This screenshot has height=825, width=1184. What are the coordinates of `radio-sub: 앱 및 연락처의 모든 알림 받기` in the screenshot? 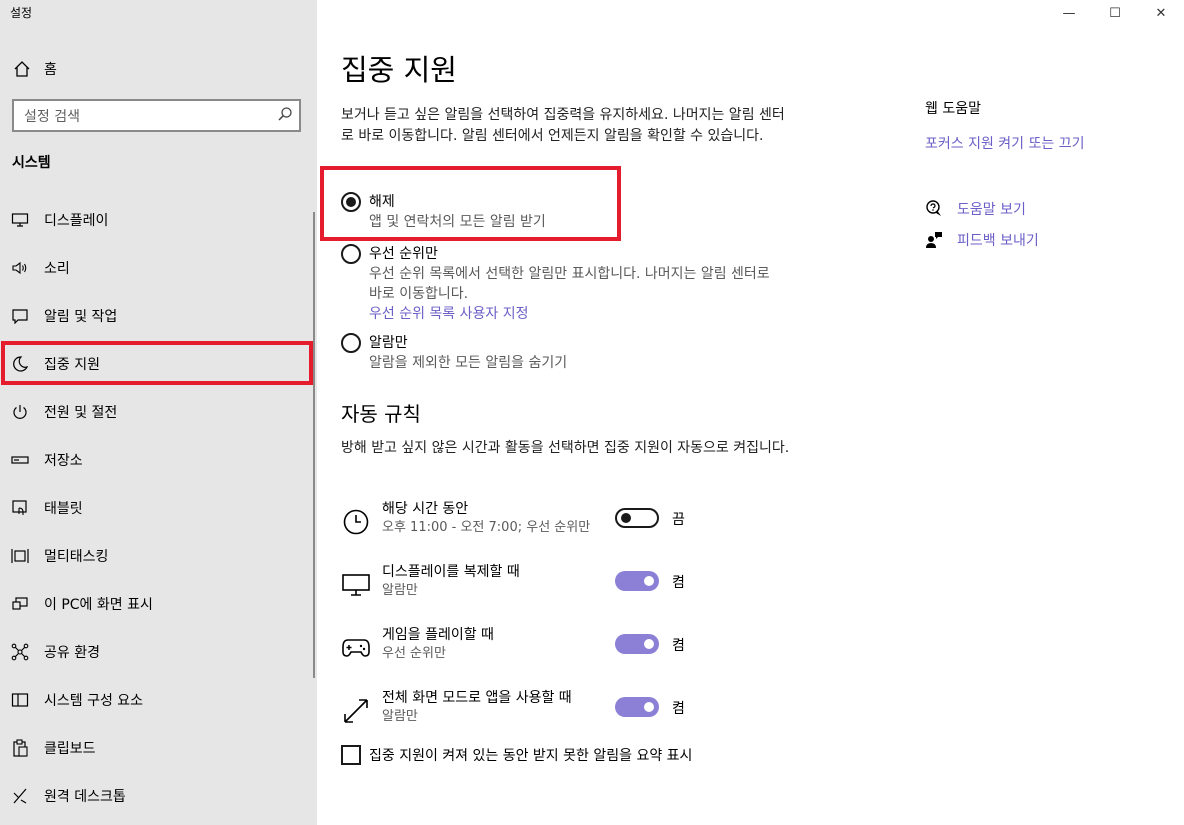 It's located at (457, 222).